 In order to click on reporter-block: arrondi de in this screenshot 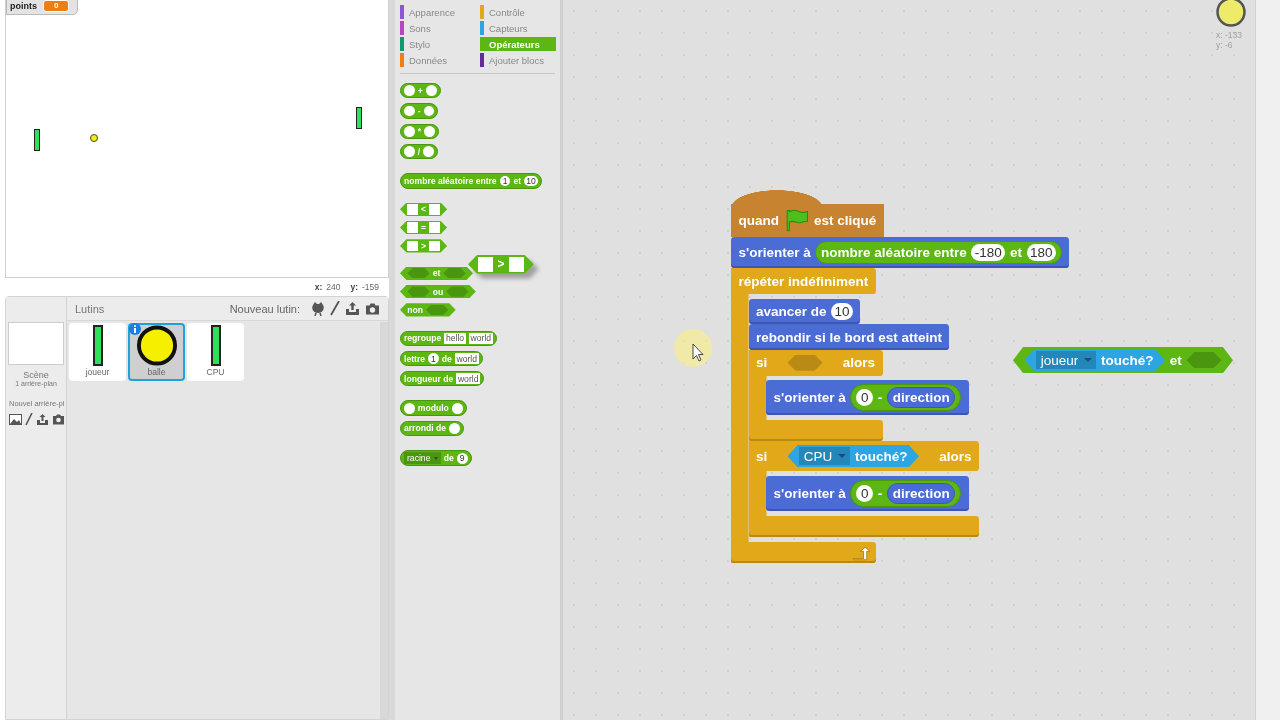, I will do `click(432, 428)`.